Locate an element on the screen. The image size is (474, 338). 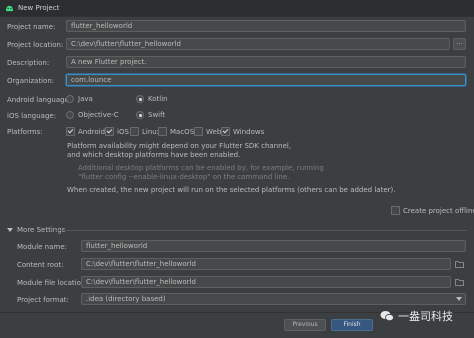
organization-label: Organization: is located at coordinates (31, 81).